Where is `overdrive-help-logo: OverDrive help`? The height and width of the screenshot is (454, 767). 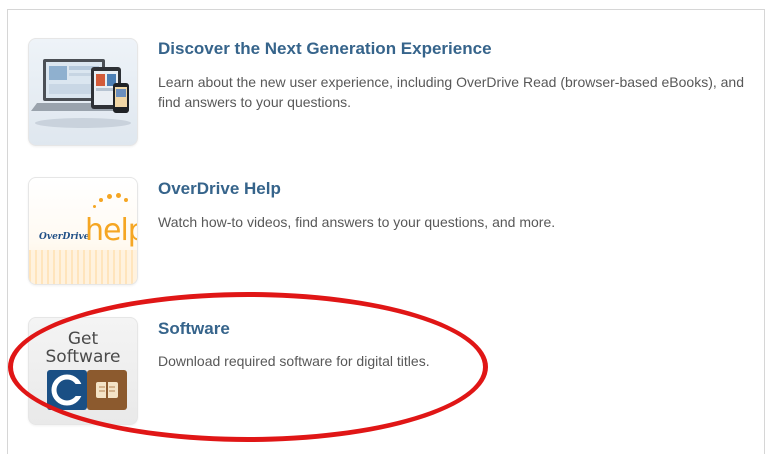 overdrive-help-logo: OverDrive help is located at coordinates (83, 231).